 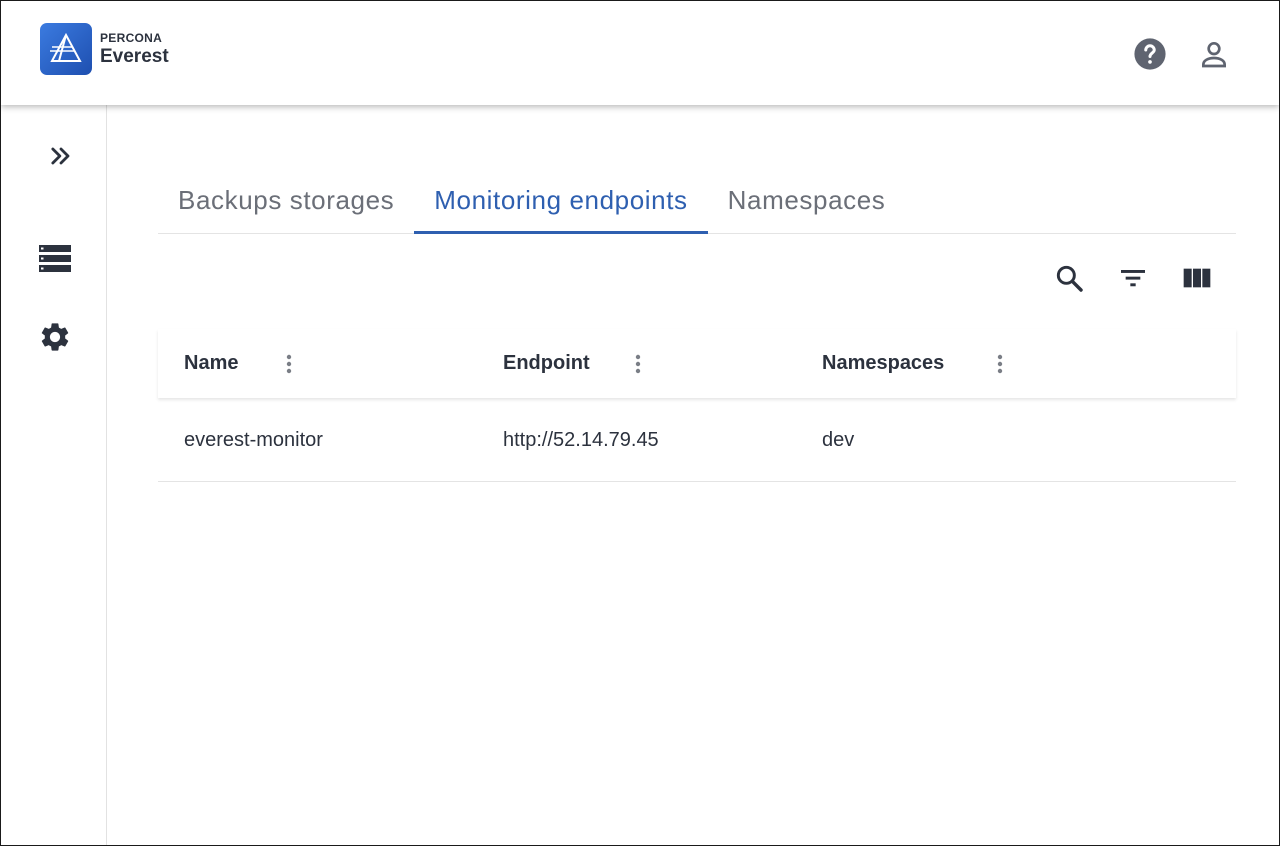 What do you see at coordinates (697, 440) in the screenshot?
I see `table-row: everest-monitor http://52.14.79.45 dev` at bounding box center [697, 440].